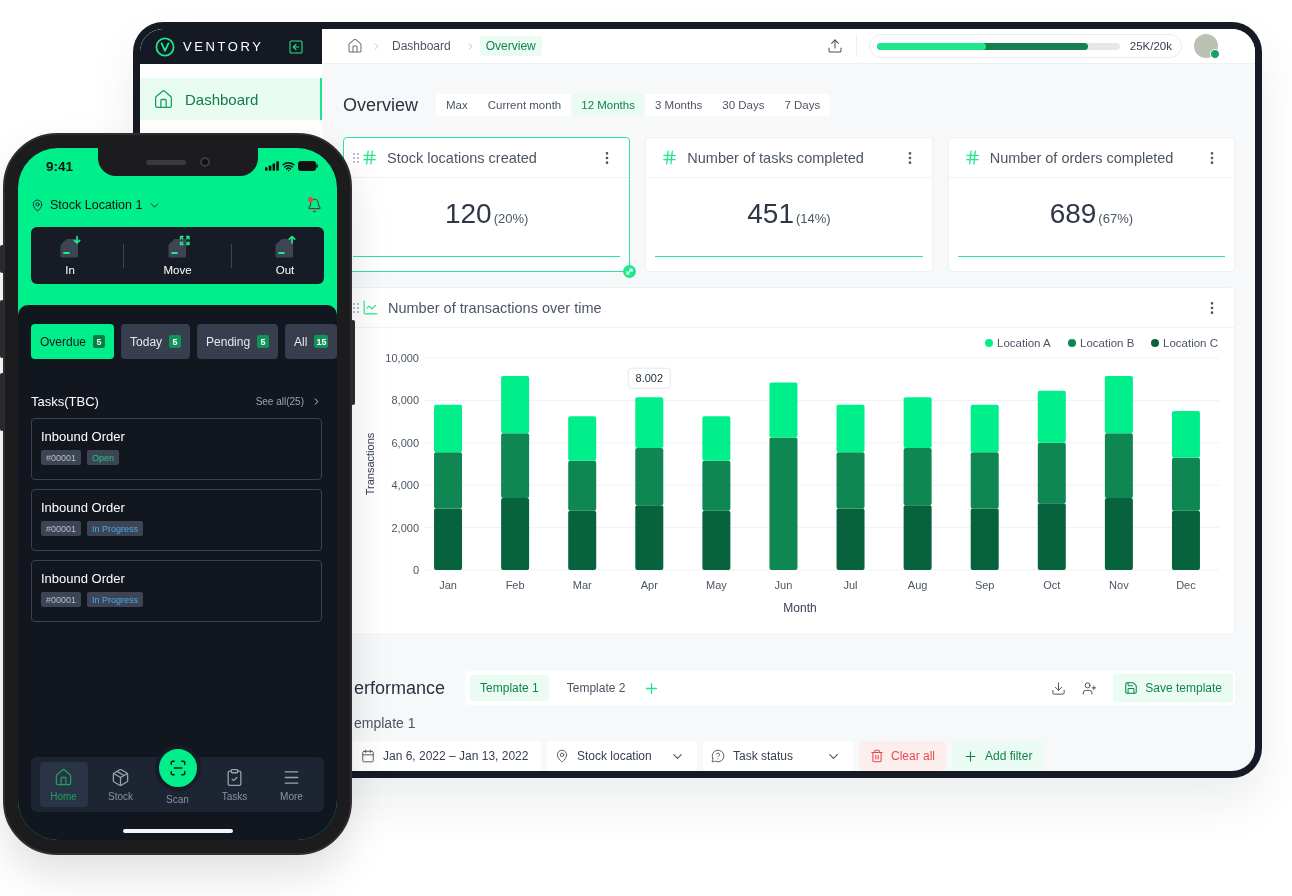 The height and width of the screenshot is (896, 1292). Describe the element at coordinates (743, 105) in the screenshot. I see `period-tab: 30 Days` at that location.